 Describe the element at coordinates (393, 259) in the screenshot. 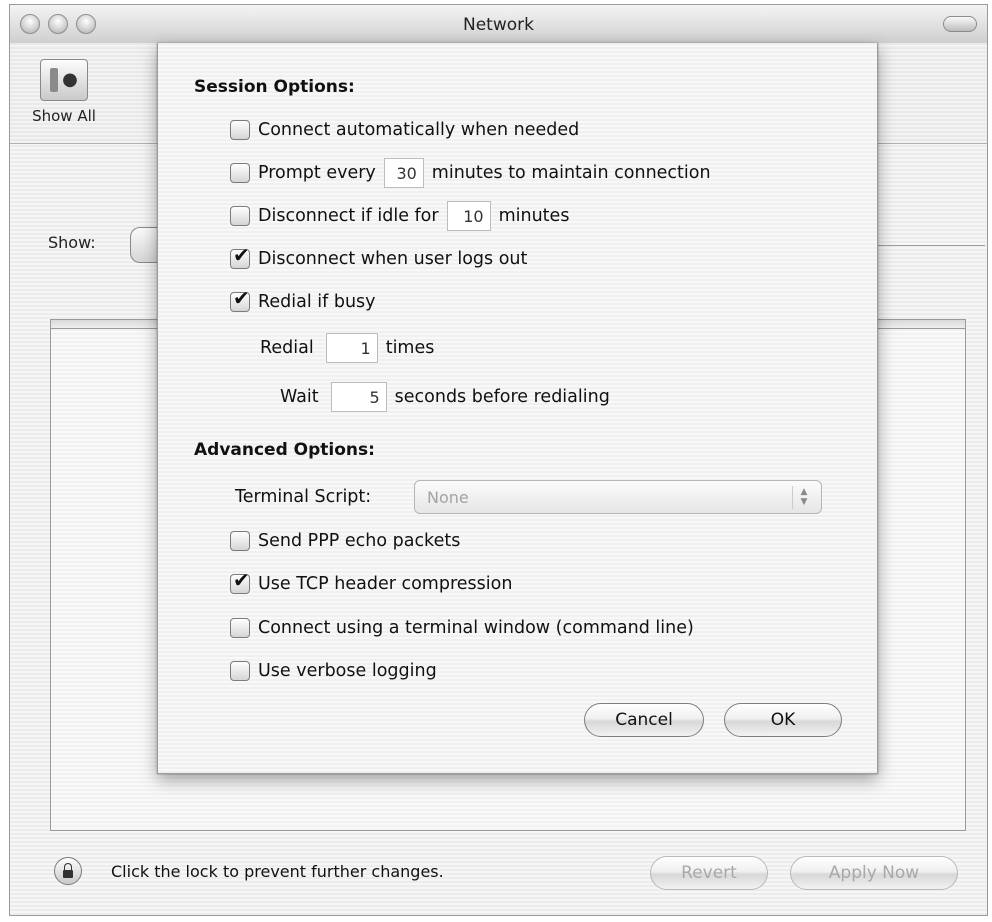

I see `disconnect-logout-label: Disconnect when user logs out` at that location.